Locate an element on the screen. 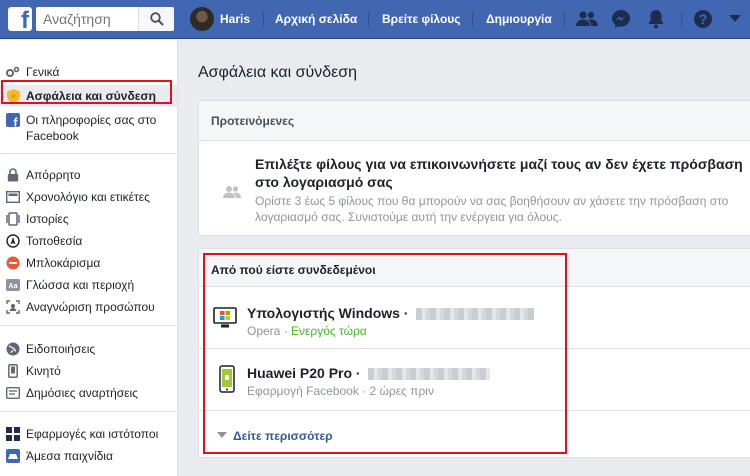 This screenshot has width=750, height=476. panel-header: Προτεινόμενες is located at coordinates (474, 121).